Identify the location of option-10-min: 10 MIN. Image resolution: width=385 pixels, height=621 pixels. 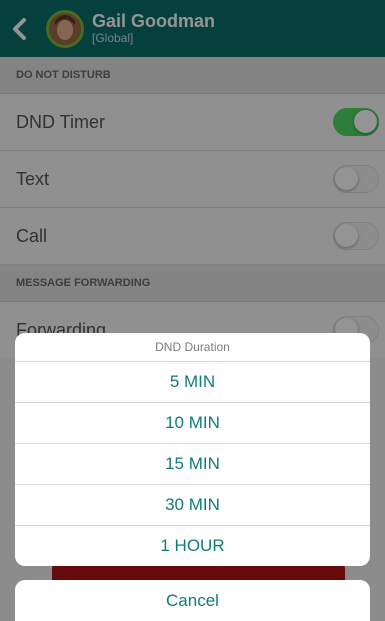
(192, 422).